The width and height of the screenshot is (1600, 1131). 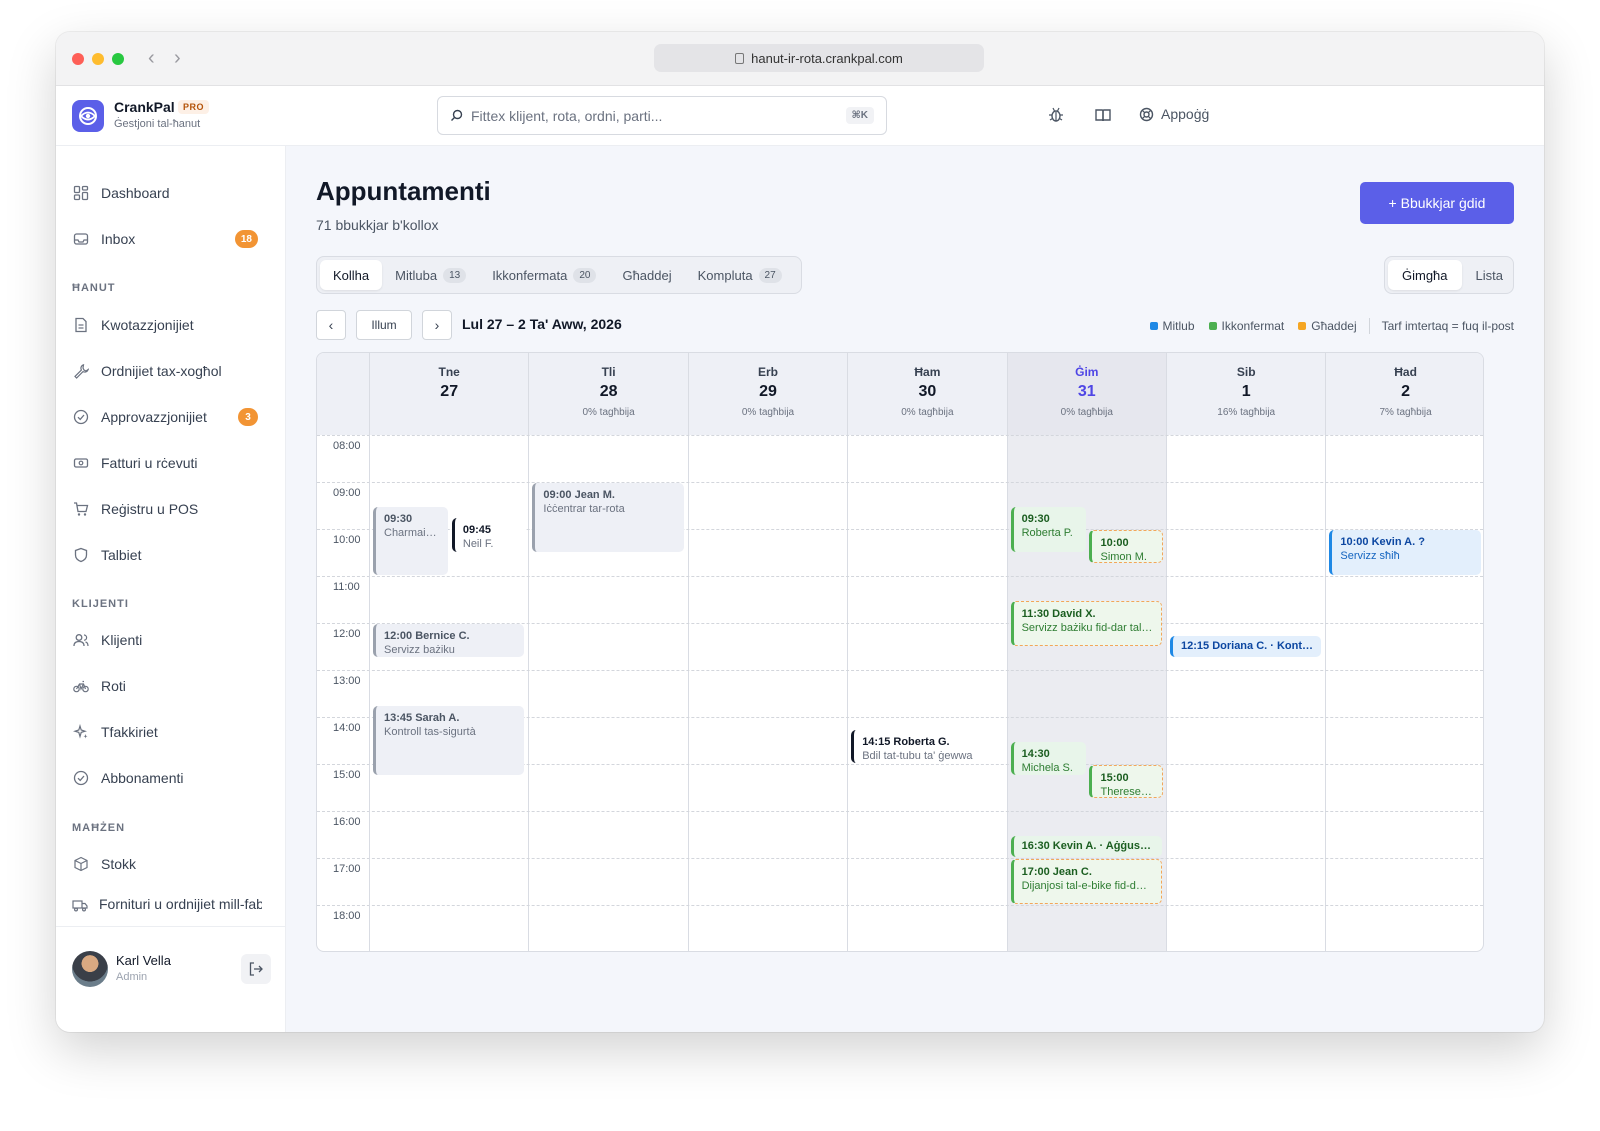 What do you see at coordinates (177, 58) in the screenshot?
I see `forward-arrow-icon: ›` at bounding box center [177, 58].